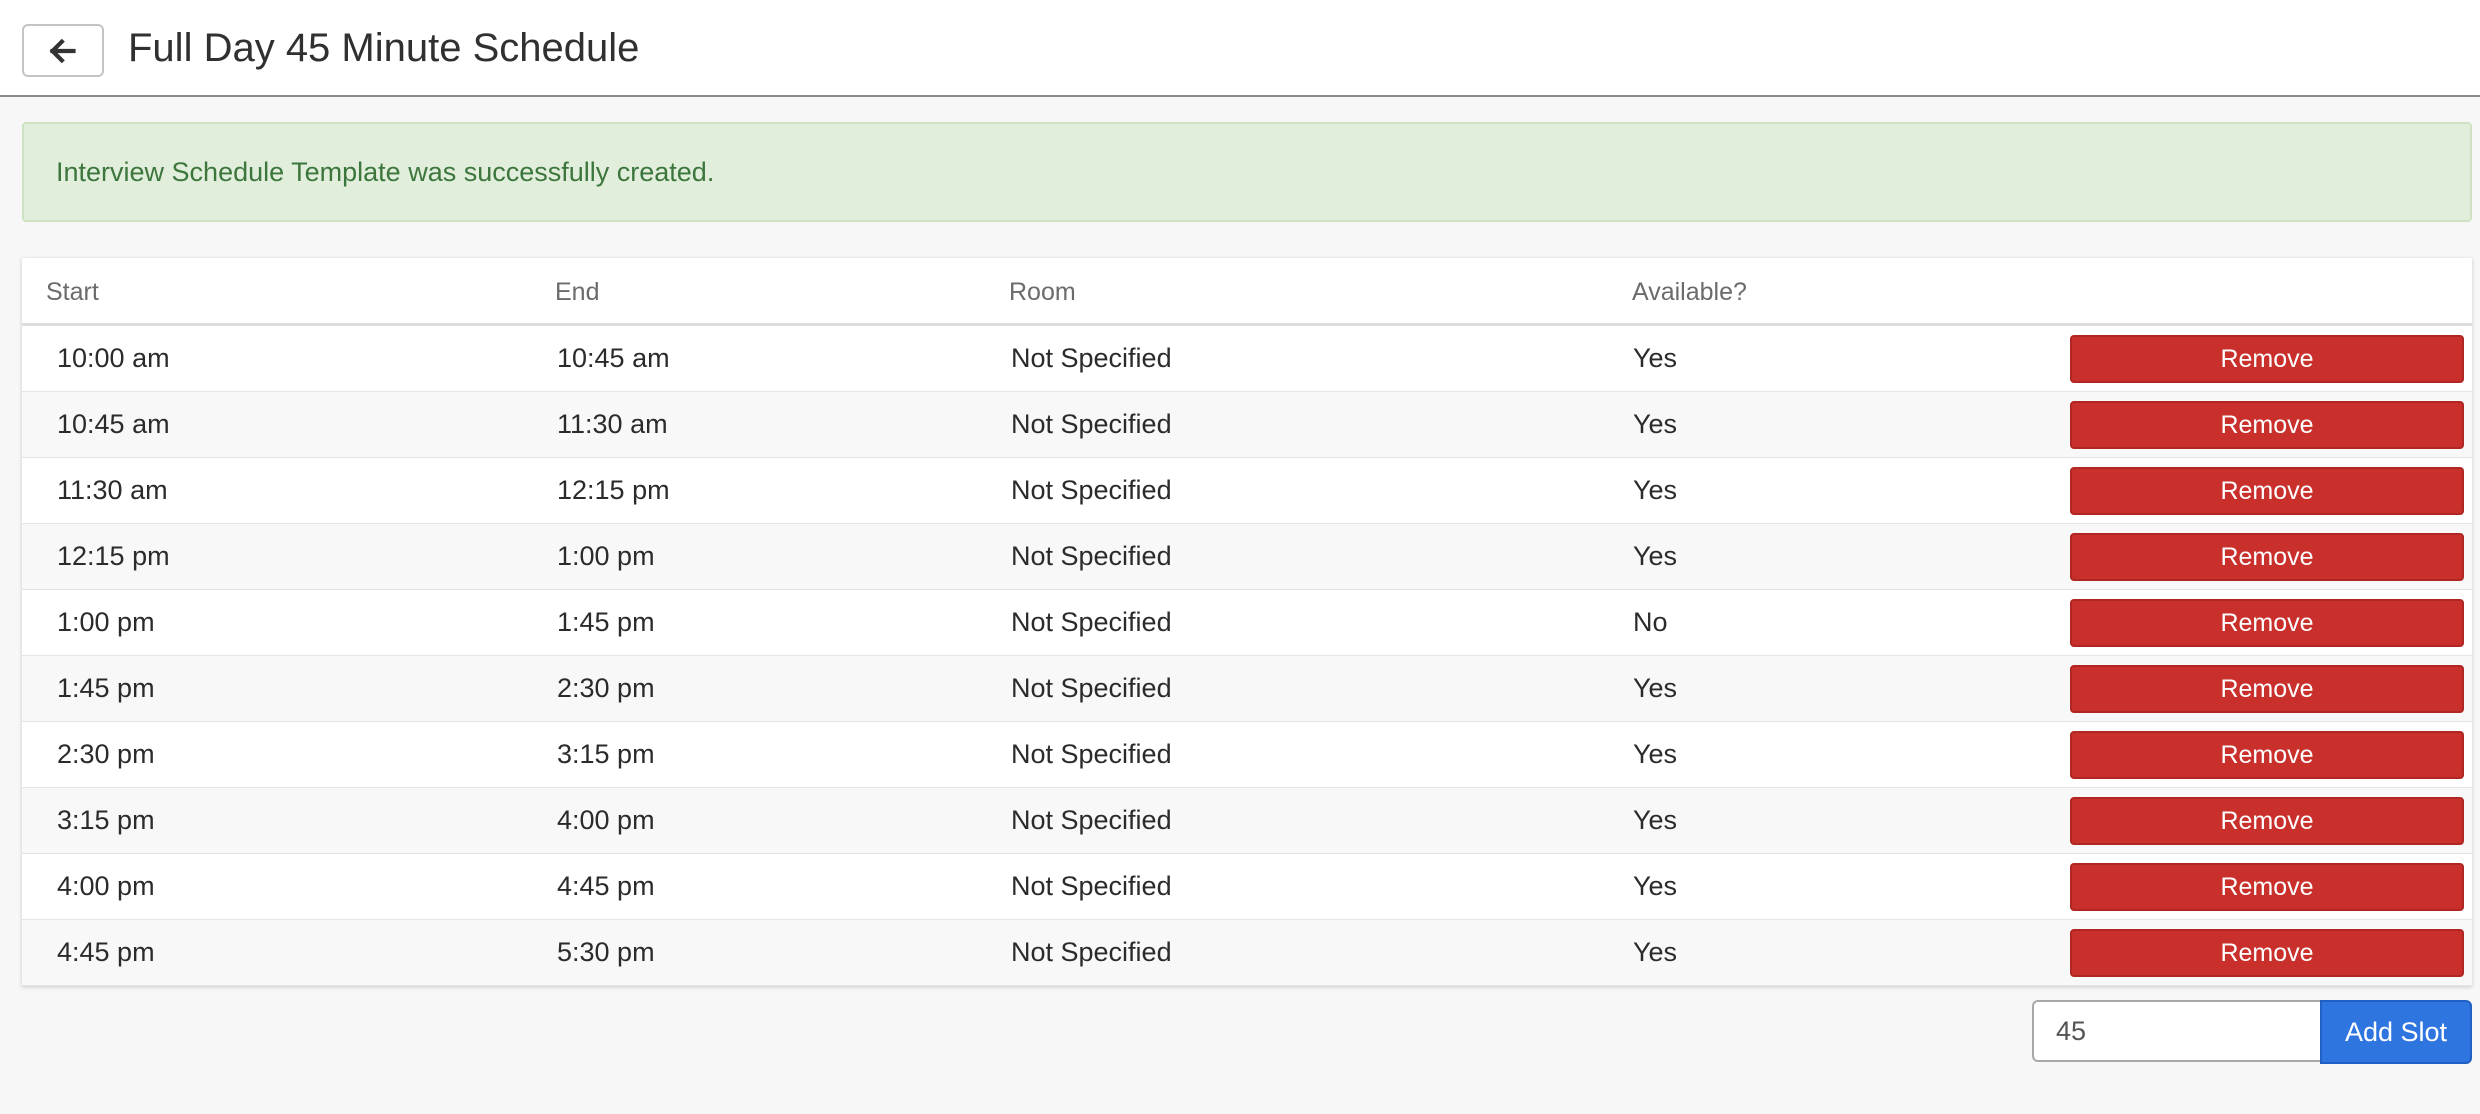  I want to click on add-slot-button: Add Slot, so click(2396, 1032).